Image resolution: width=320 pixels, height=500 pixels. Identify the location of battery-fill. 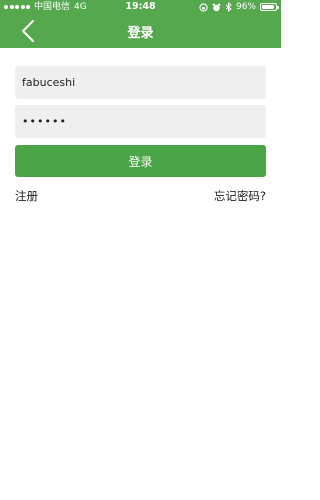
(268, 7).